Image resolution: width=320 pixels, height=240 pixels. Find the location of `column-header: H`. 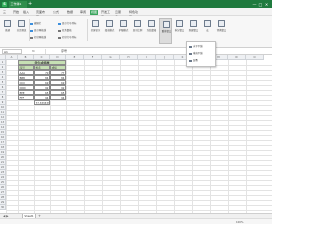

column-header: H is located at coordinates (129, 57).